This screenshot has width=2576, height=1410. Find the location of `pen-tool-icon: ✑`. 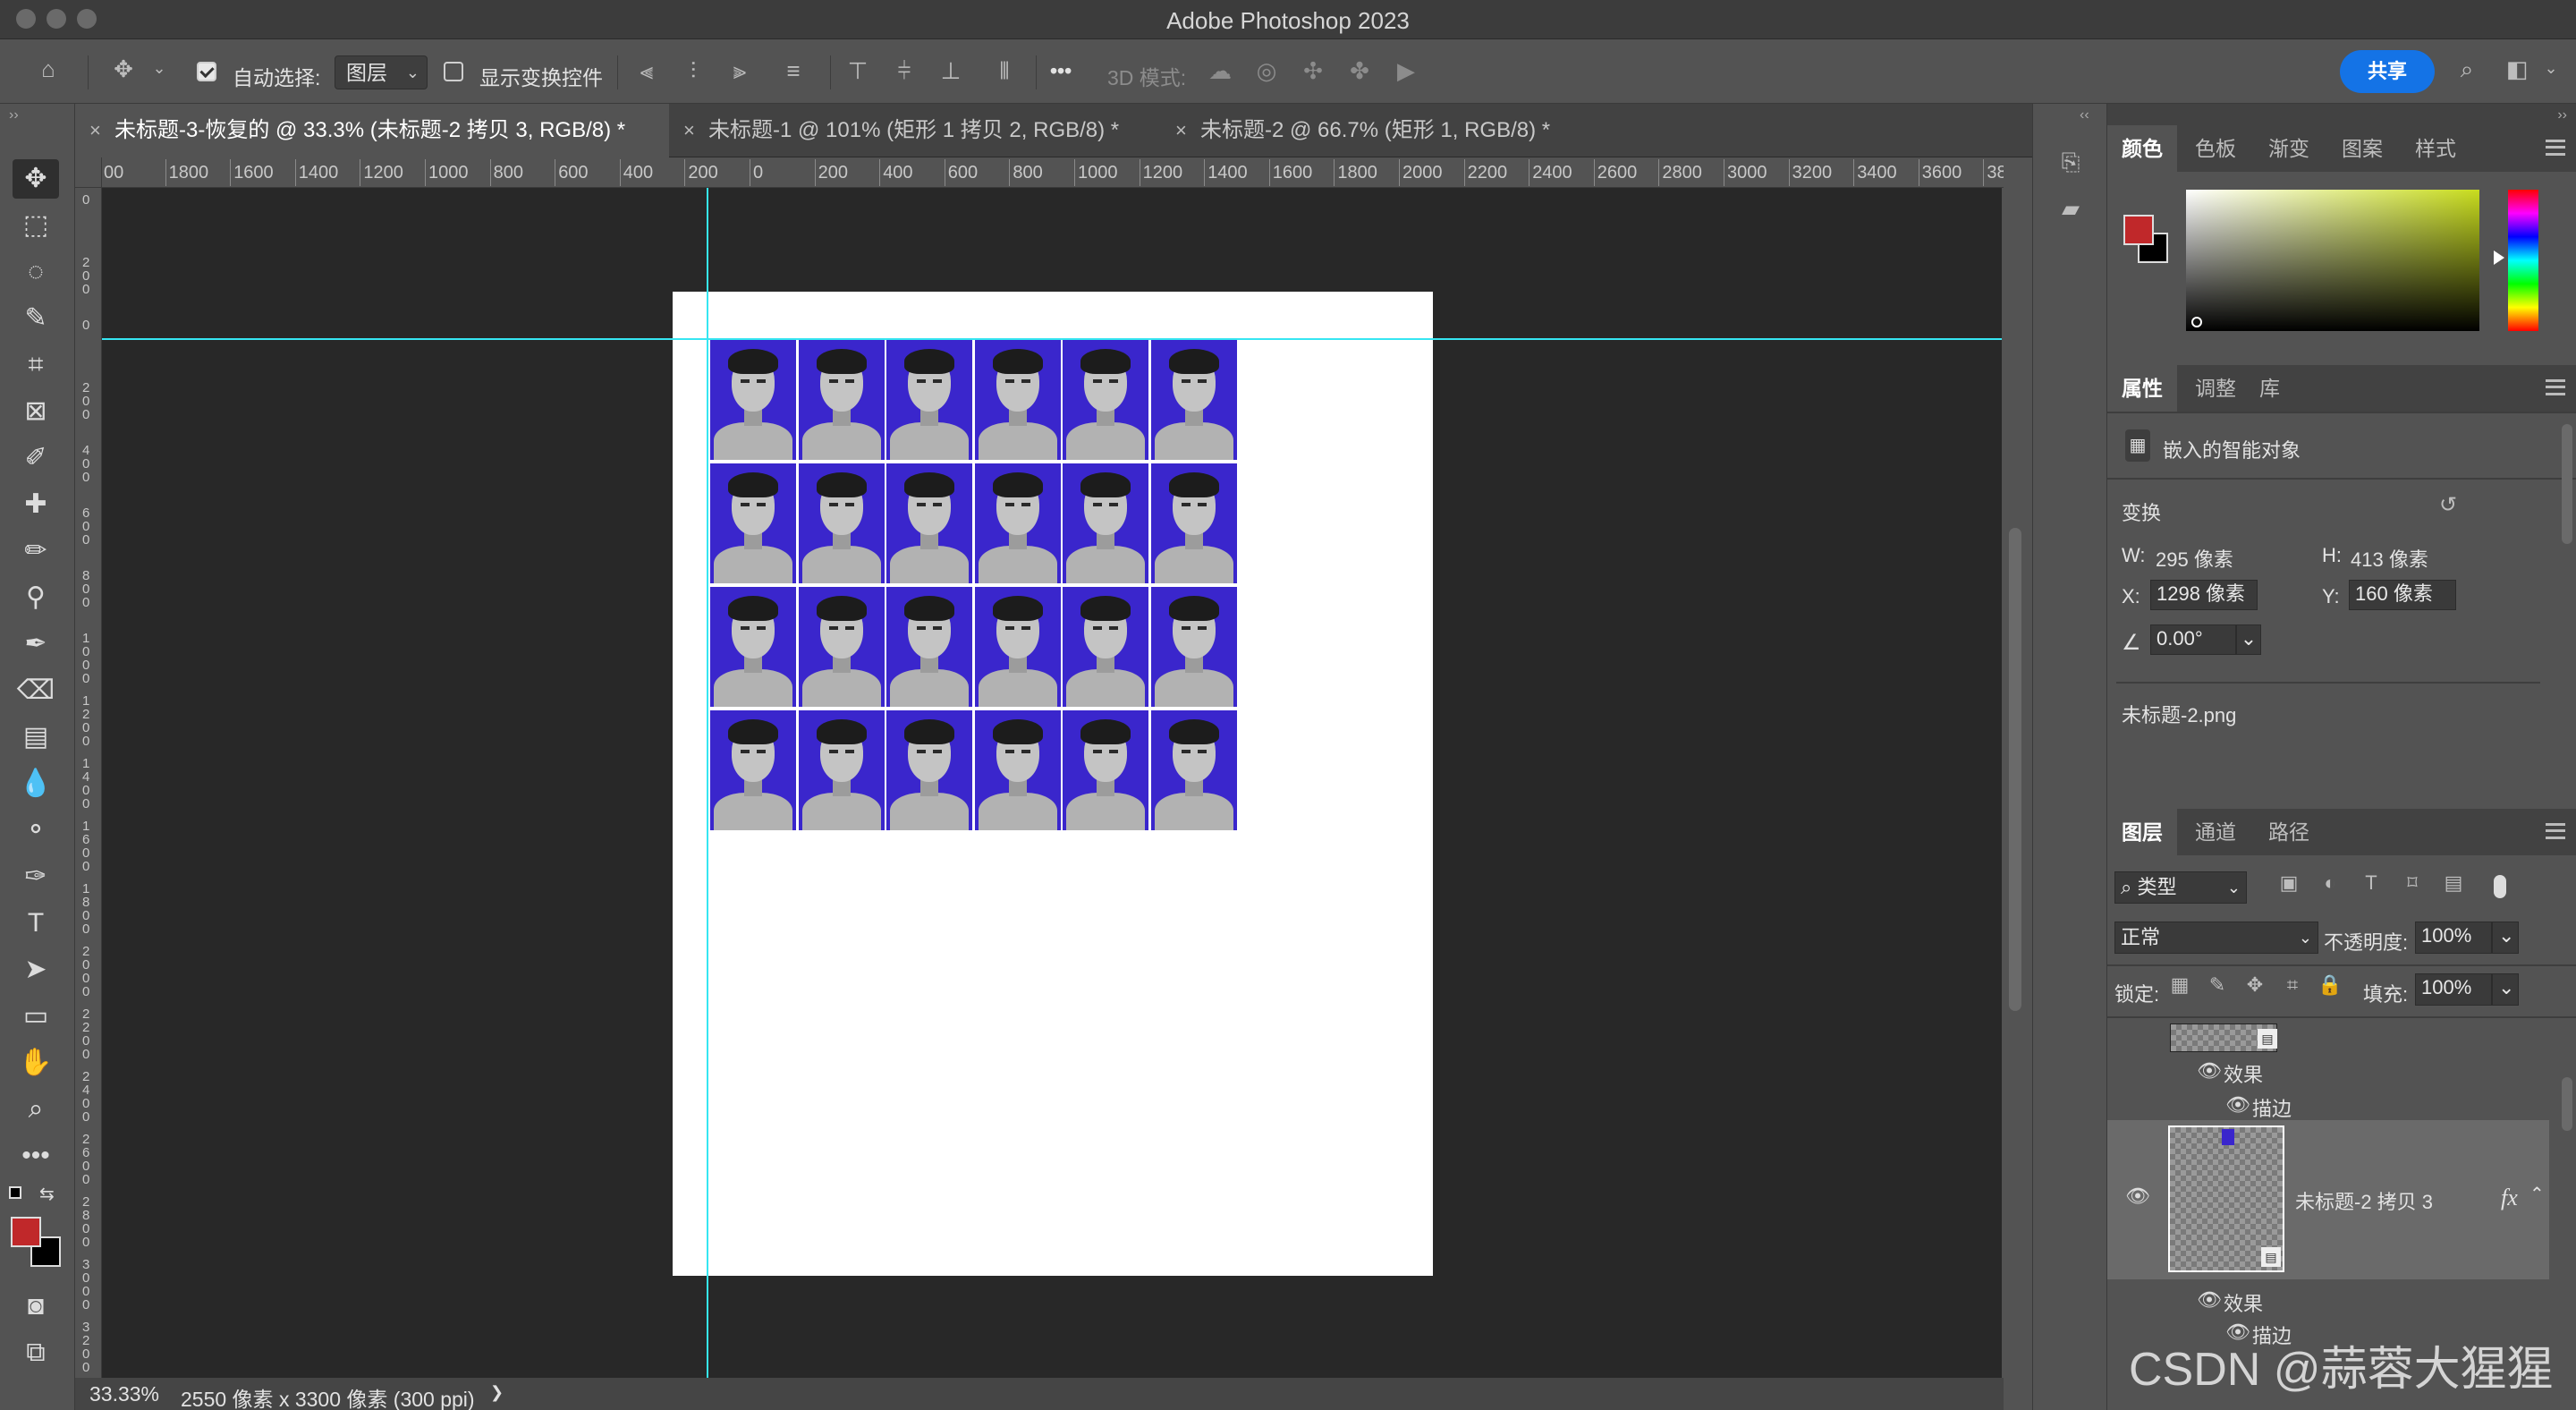

pen-tool-icon: ✑ is located at coordinates (36, 877).